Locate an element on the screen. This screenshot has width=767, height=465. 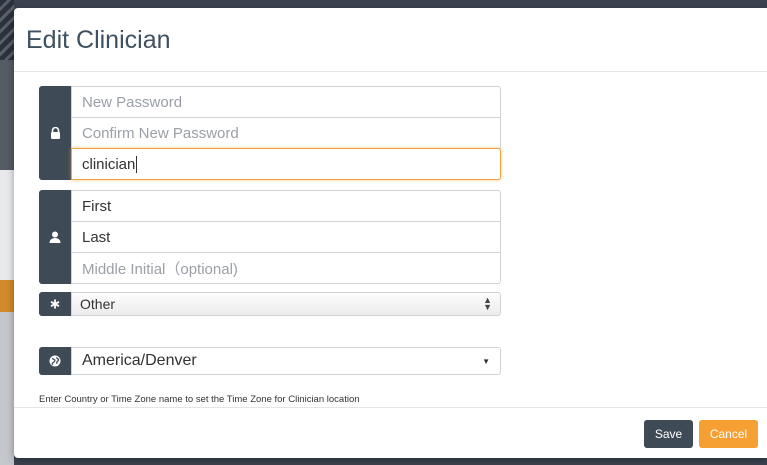
timezone-group: America/Denver ▼ is located at coordinates (270, 361).